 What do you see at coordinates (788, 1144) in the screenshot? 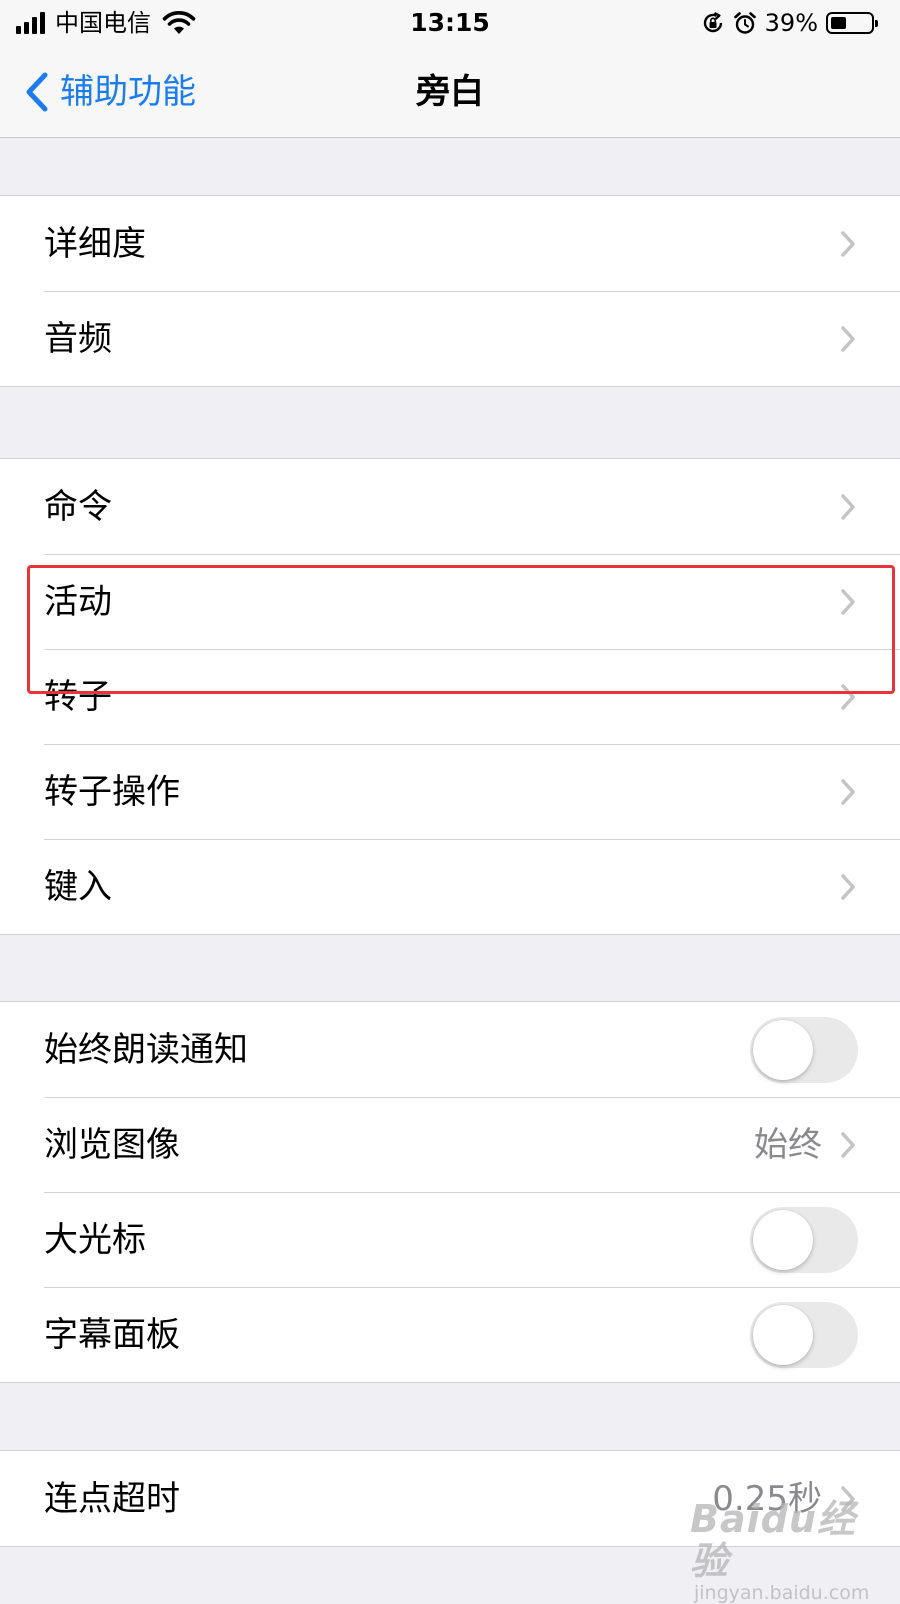
I see `row-value: 始终` at bounding box center [788, 1144].